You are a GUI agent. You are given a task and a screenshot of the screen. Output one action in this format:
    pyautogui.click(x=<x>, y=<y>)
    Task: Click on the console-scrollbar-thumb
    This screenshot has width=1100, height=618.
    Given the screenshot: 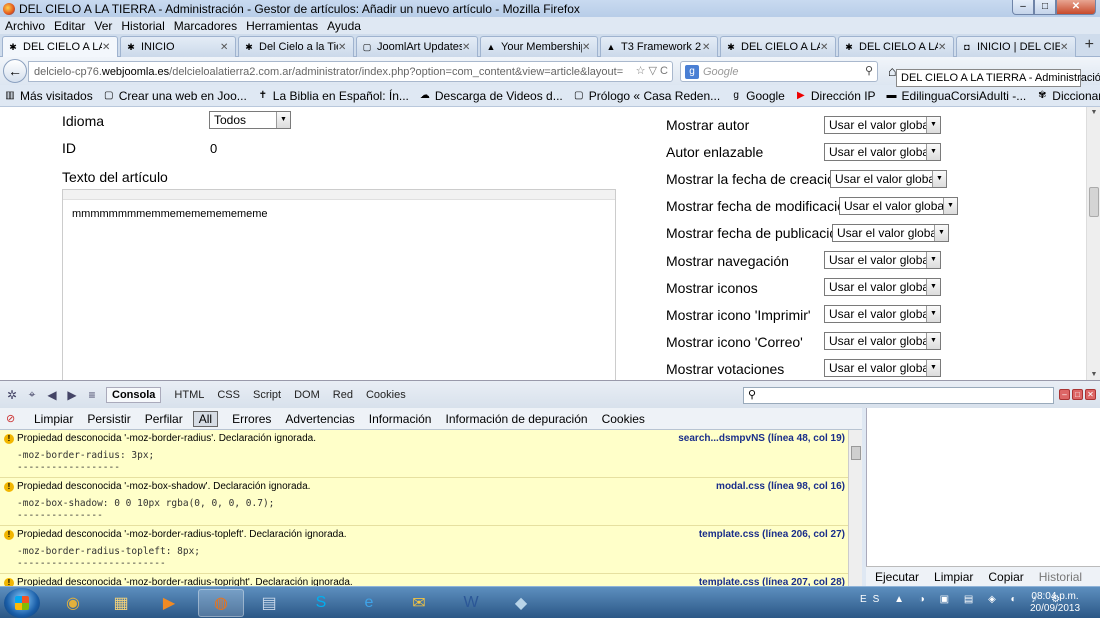 What is the action you would take?
    pyautogui.click(x=856, y=453)
    